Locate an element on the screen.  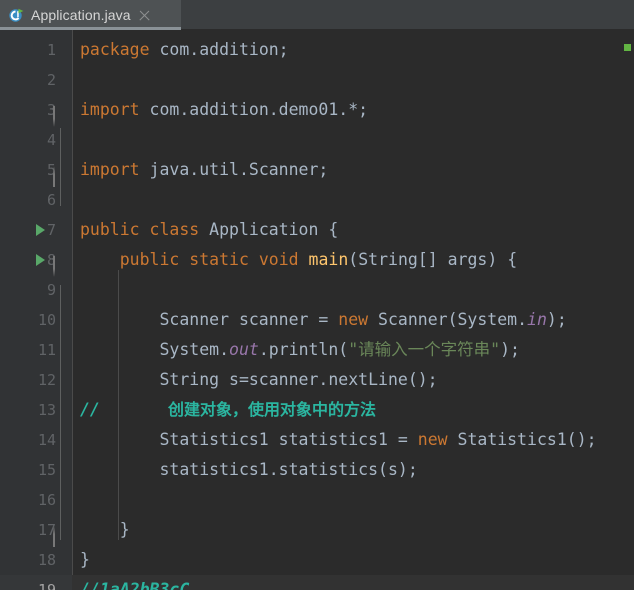
code-token: System. is located at coordinates (155, 349).